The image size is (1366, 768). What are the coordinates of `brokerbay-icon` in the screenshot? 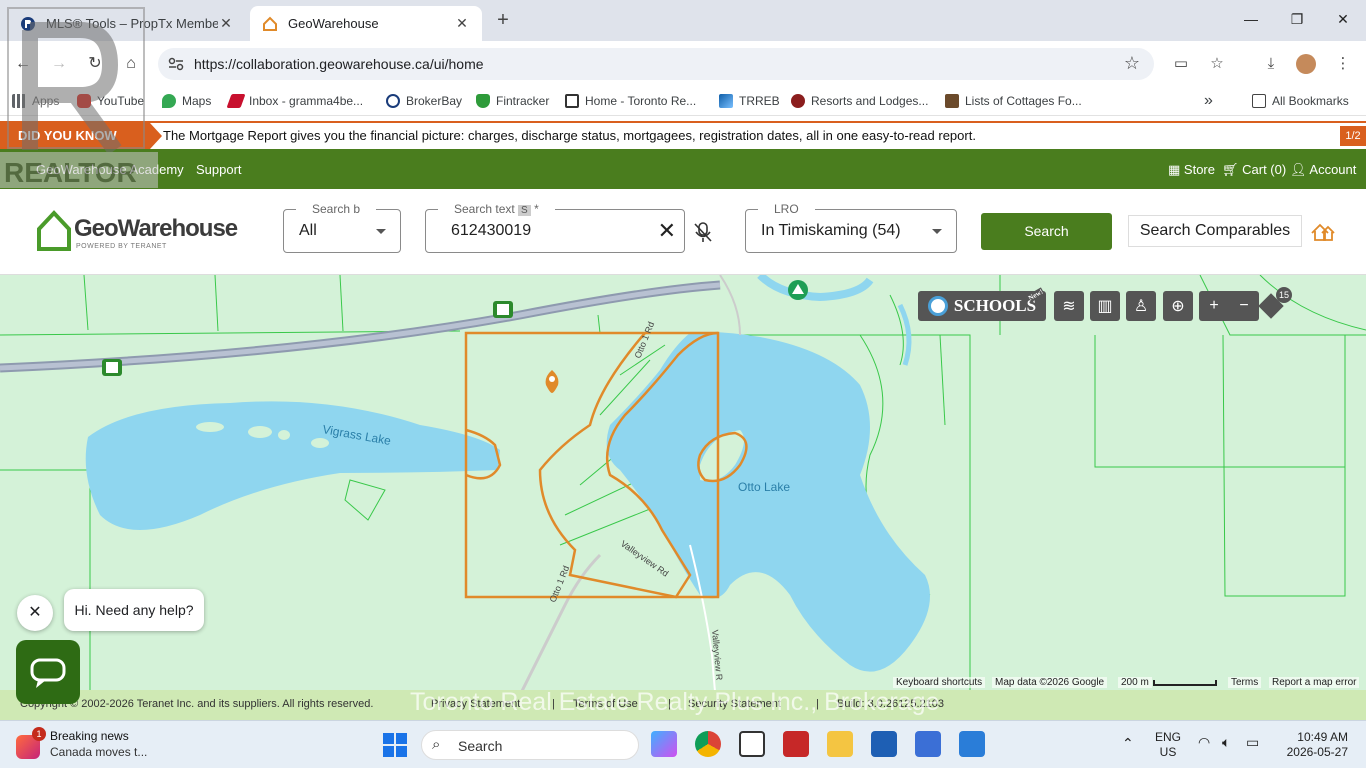 It's located at (393, 101).